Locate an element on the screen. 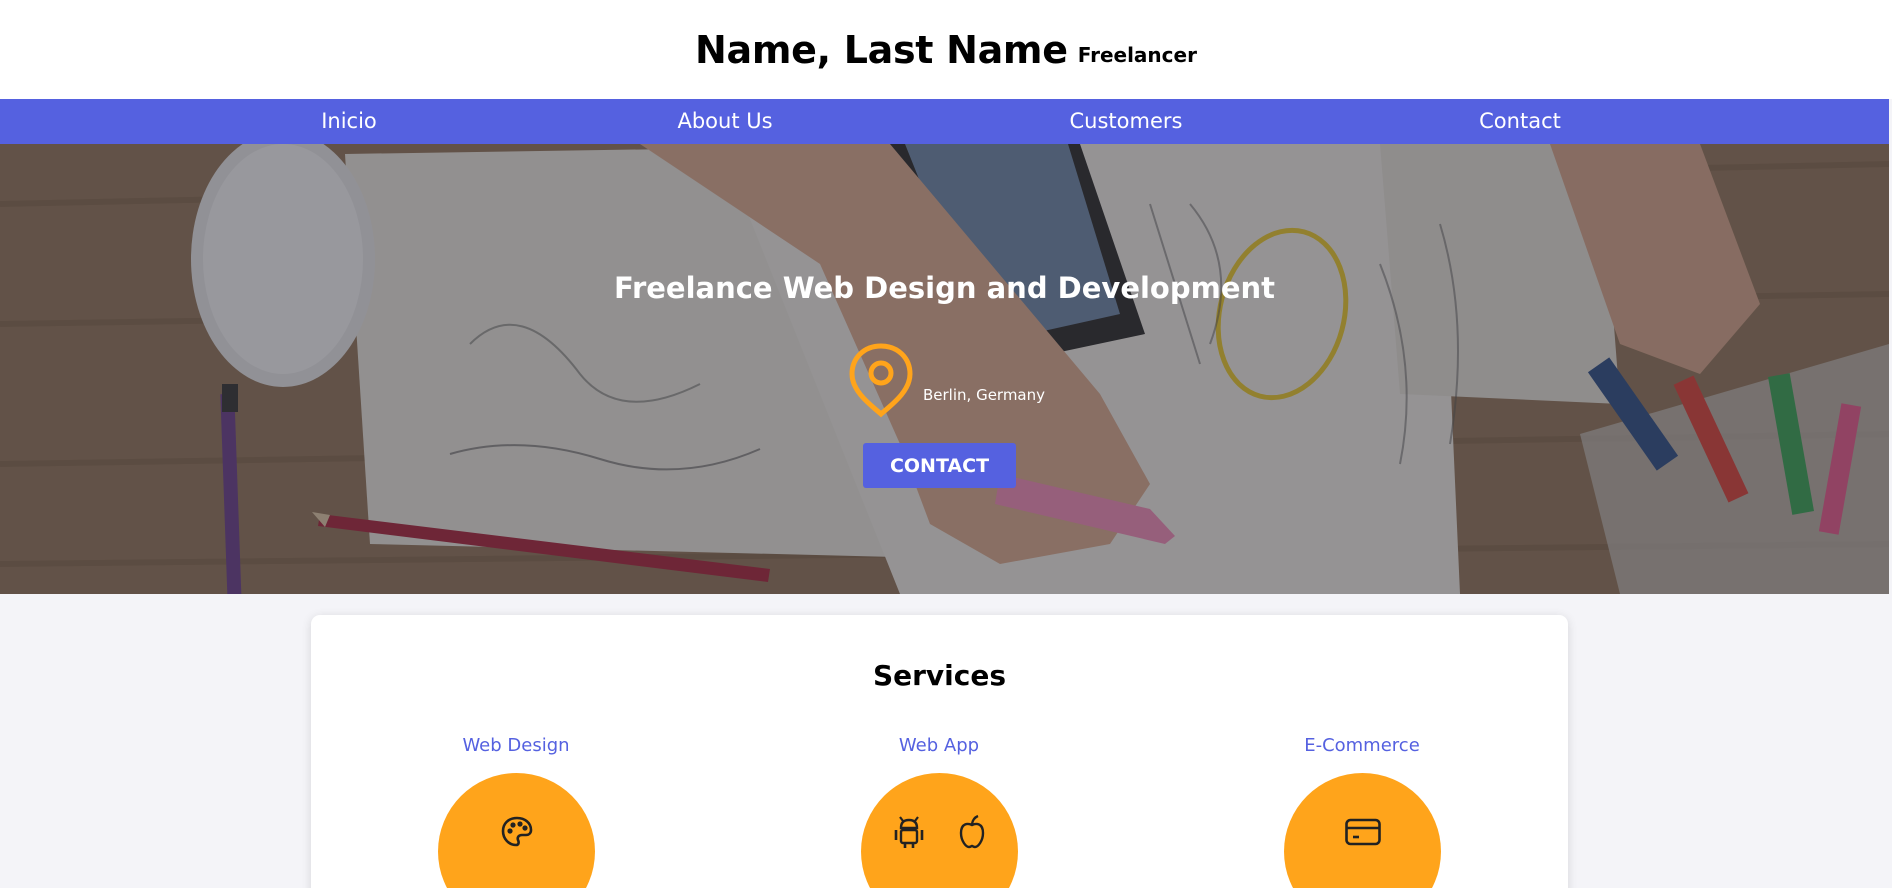 This screenshot has height=888, width=1892. nav-item-inicio: Inicio is located at coordinates (349, 121).